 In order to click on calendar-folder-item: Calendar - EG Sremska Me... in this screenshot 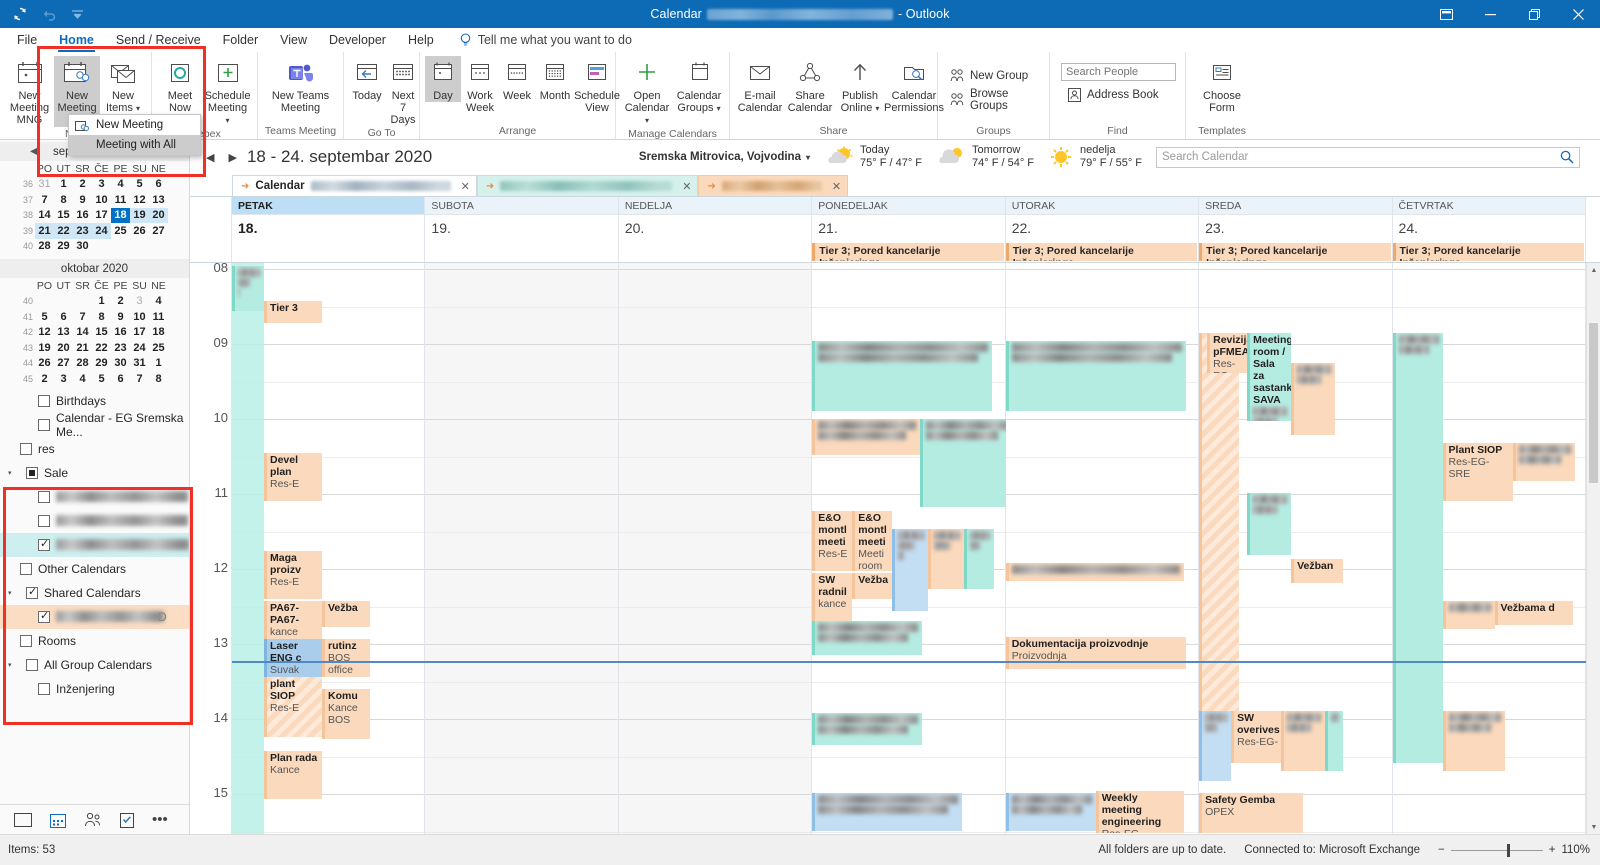, I will do `click(94, 425)`.